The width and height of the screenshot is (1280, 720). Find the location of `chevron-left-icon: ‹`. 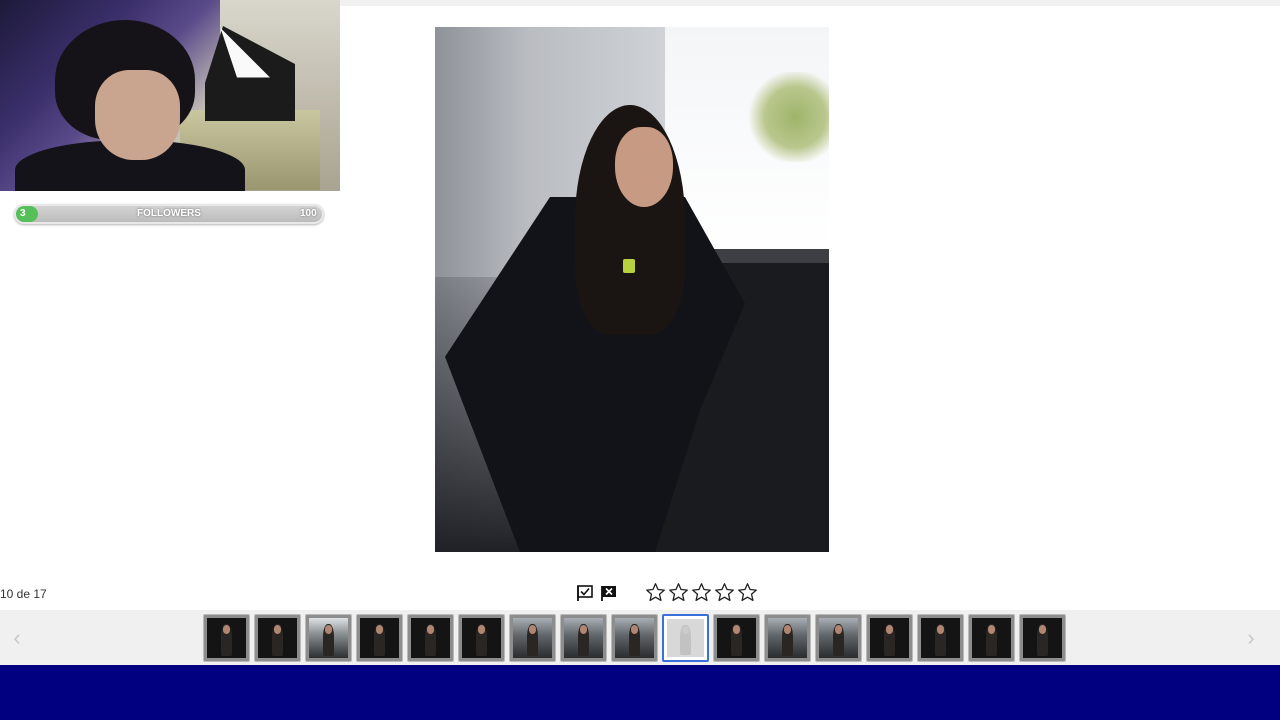

chevron-left-icon: ‹ is located at coordinates (17, 637).